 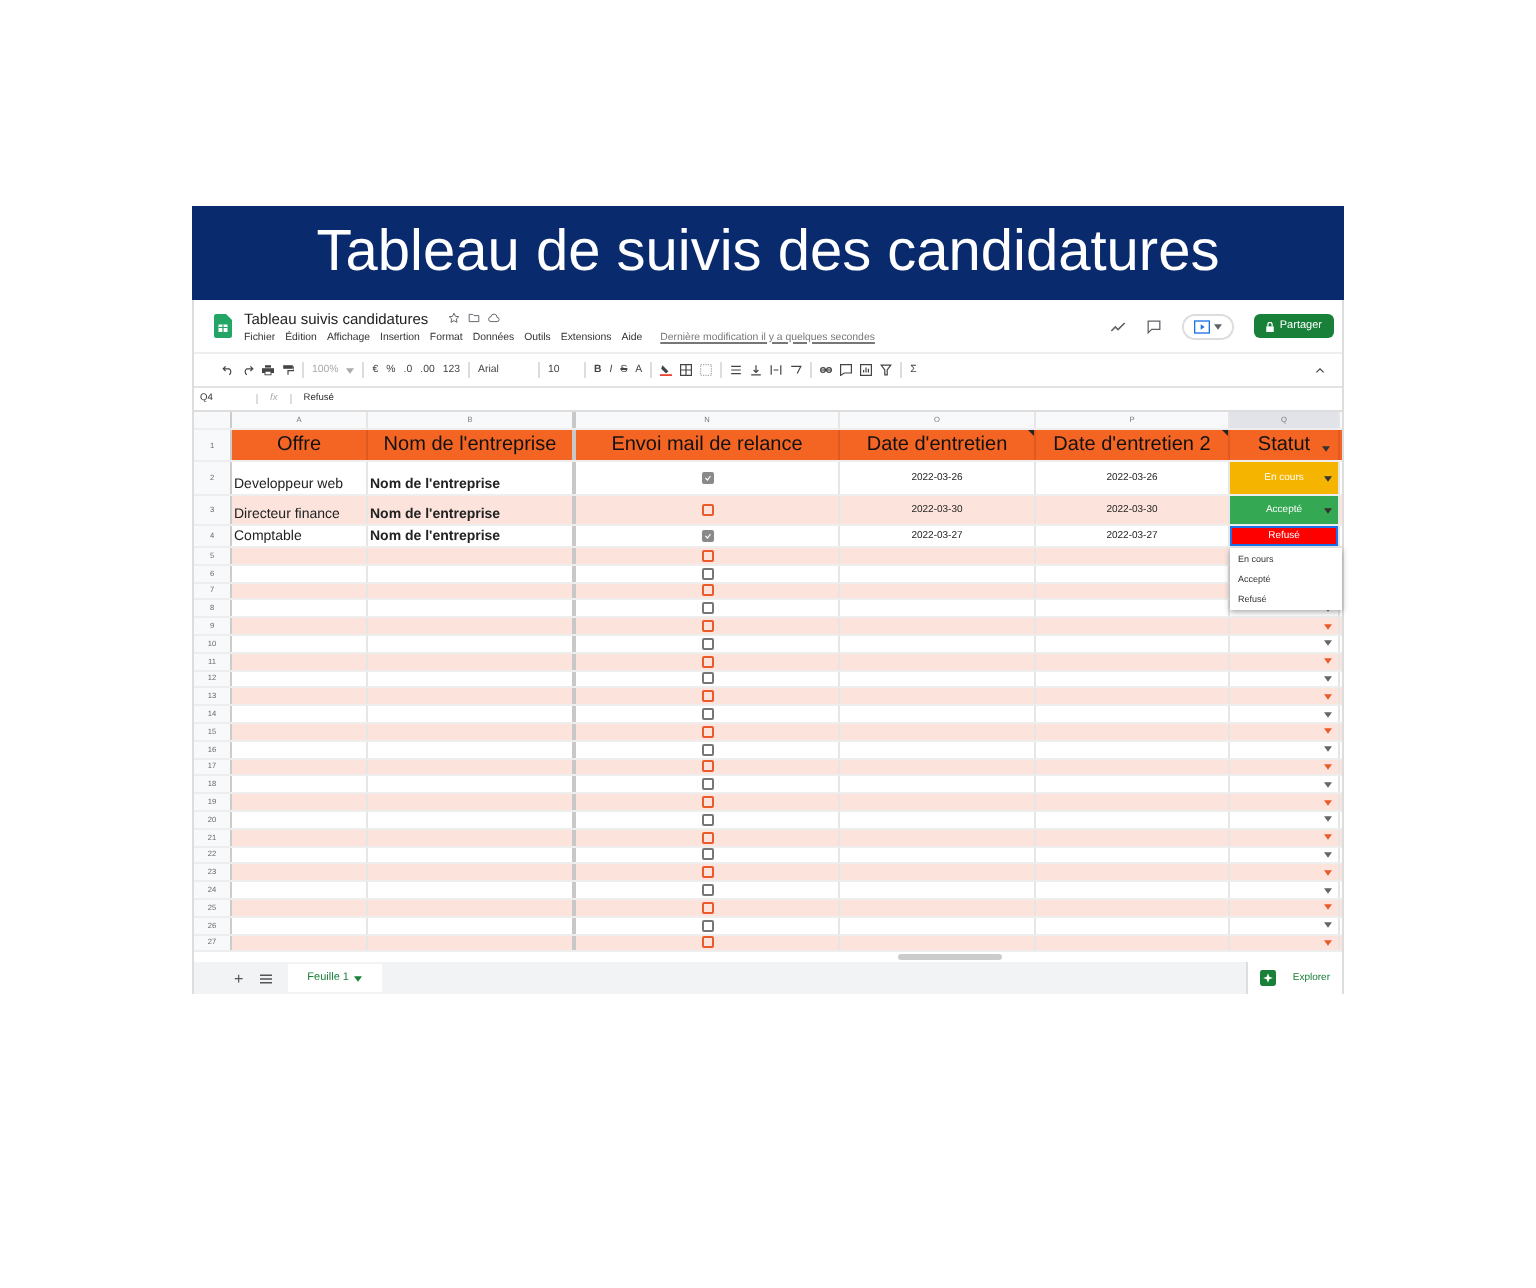 I want to click on header-cell: Envoi mail de relance, so click(x=708, y=445).